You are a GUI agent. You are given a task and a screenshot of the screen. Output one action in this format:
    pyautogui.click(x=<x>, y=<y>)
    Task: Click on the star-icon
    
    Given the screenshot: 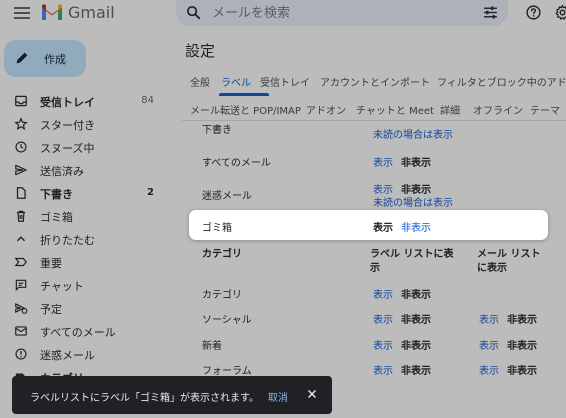 What is the action you would take?
    pyautogui.click(x=21, y=123)
    